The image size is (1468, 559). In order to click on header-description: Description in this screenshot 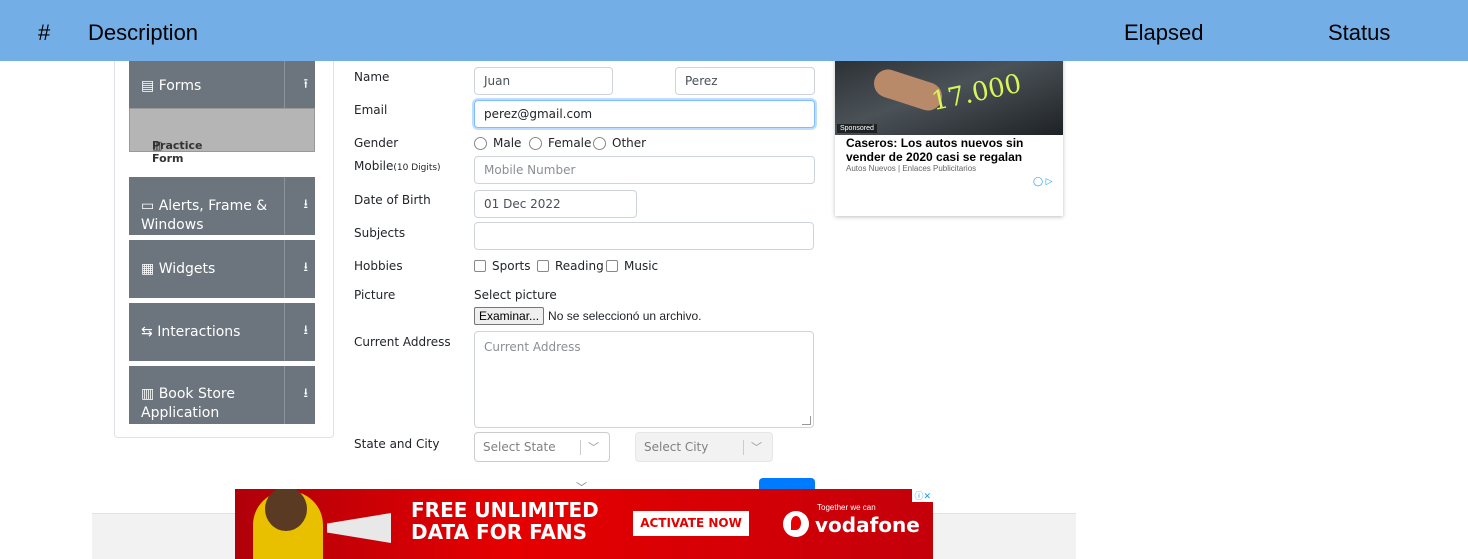, I will do `click(143, 32)`.